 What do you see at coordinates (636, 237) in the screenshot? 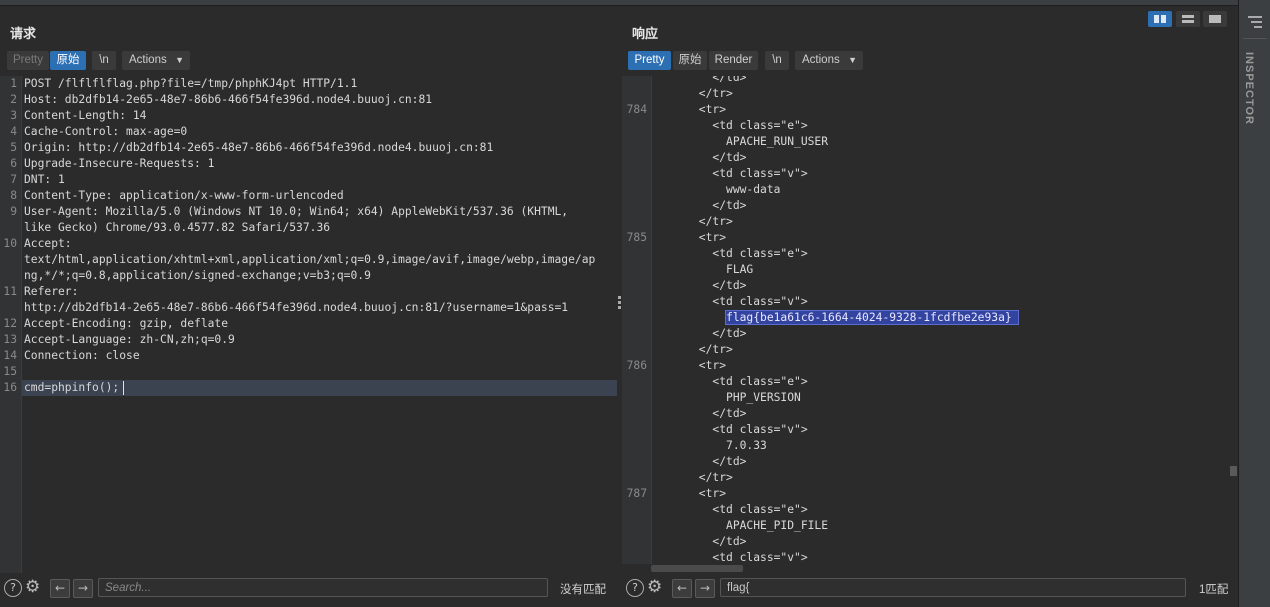
I see `line-number: 785` at bounding box center [636, 237].